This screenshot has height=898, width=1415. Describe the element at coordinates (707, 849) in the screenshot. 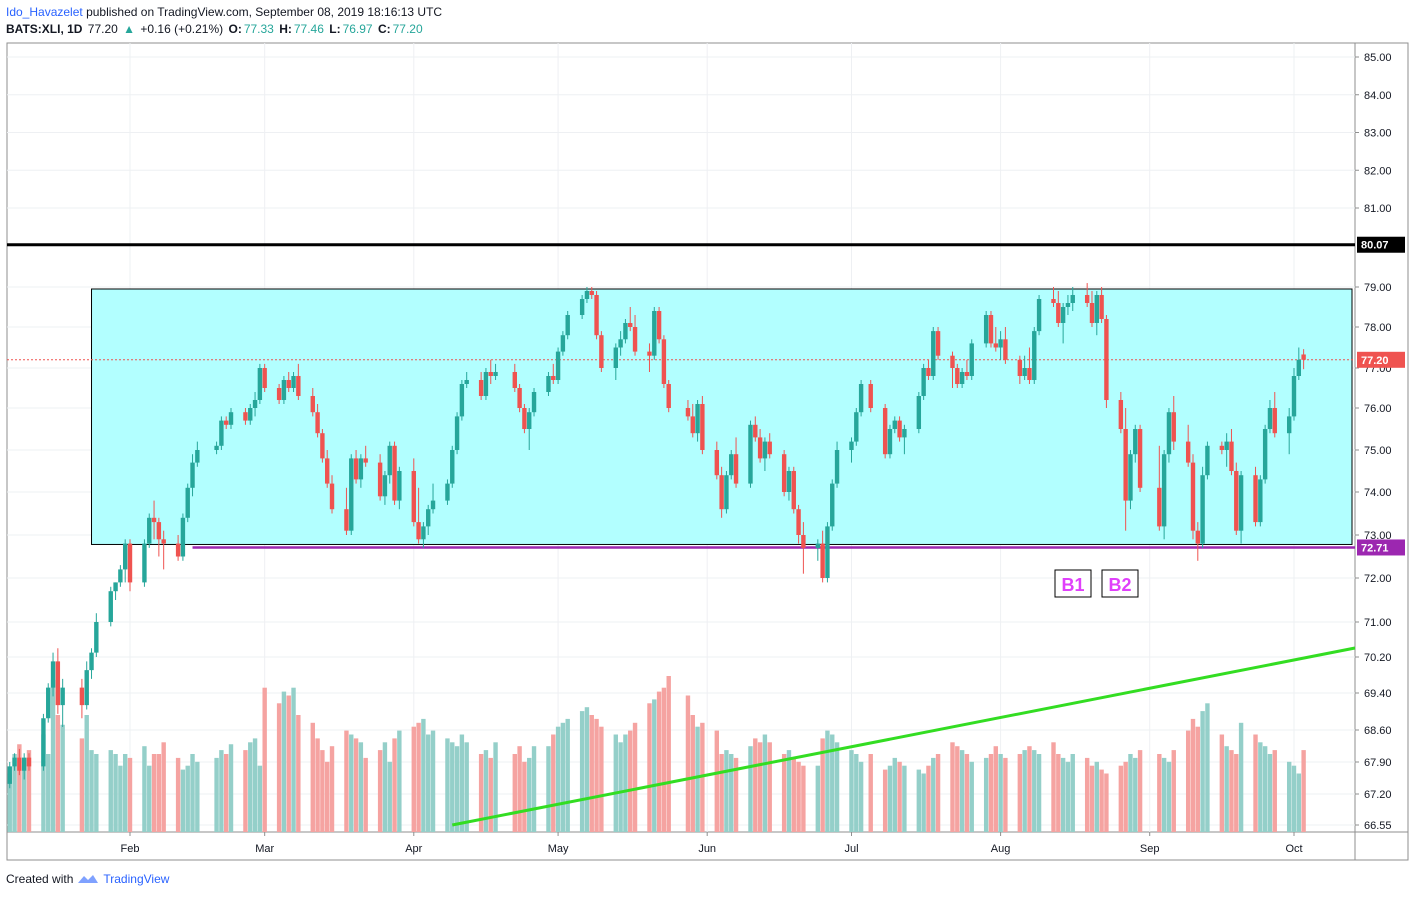

I see `x-tick-label: Jun` at that location.